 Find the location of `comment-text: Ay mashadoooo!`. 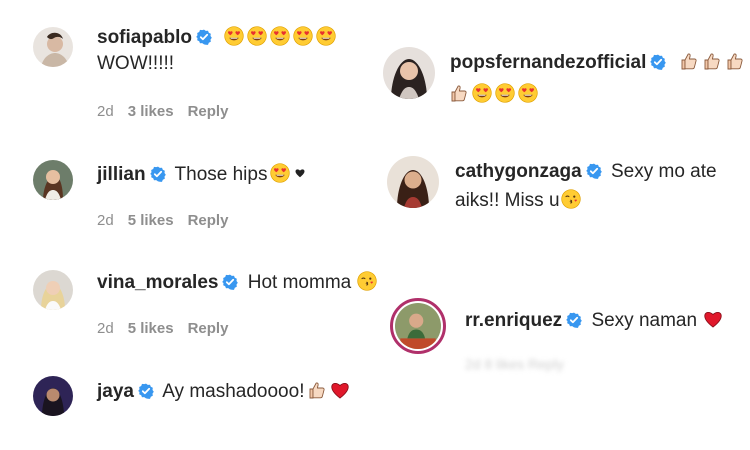

comment-text: Ay mashadoooo! is located at coordinates (233, 391).